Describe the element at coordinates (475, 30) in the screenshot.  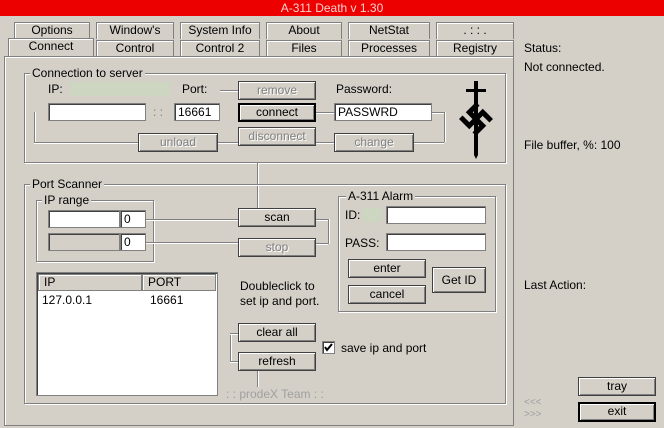
I see `tab-dots: . : : .` at that location.